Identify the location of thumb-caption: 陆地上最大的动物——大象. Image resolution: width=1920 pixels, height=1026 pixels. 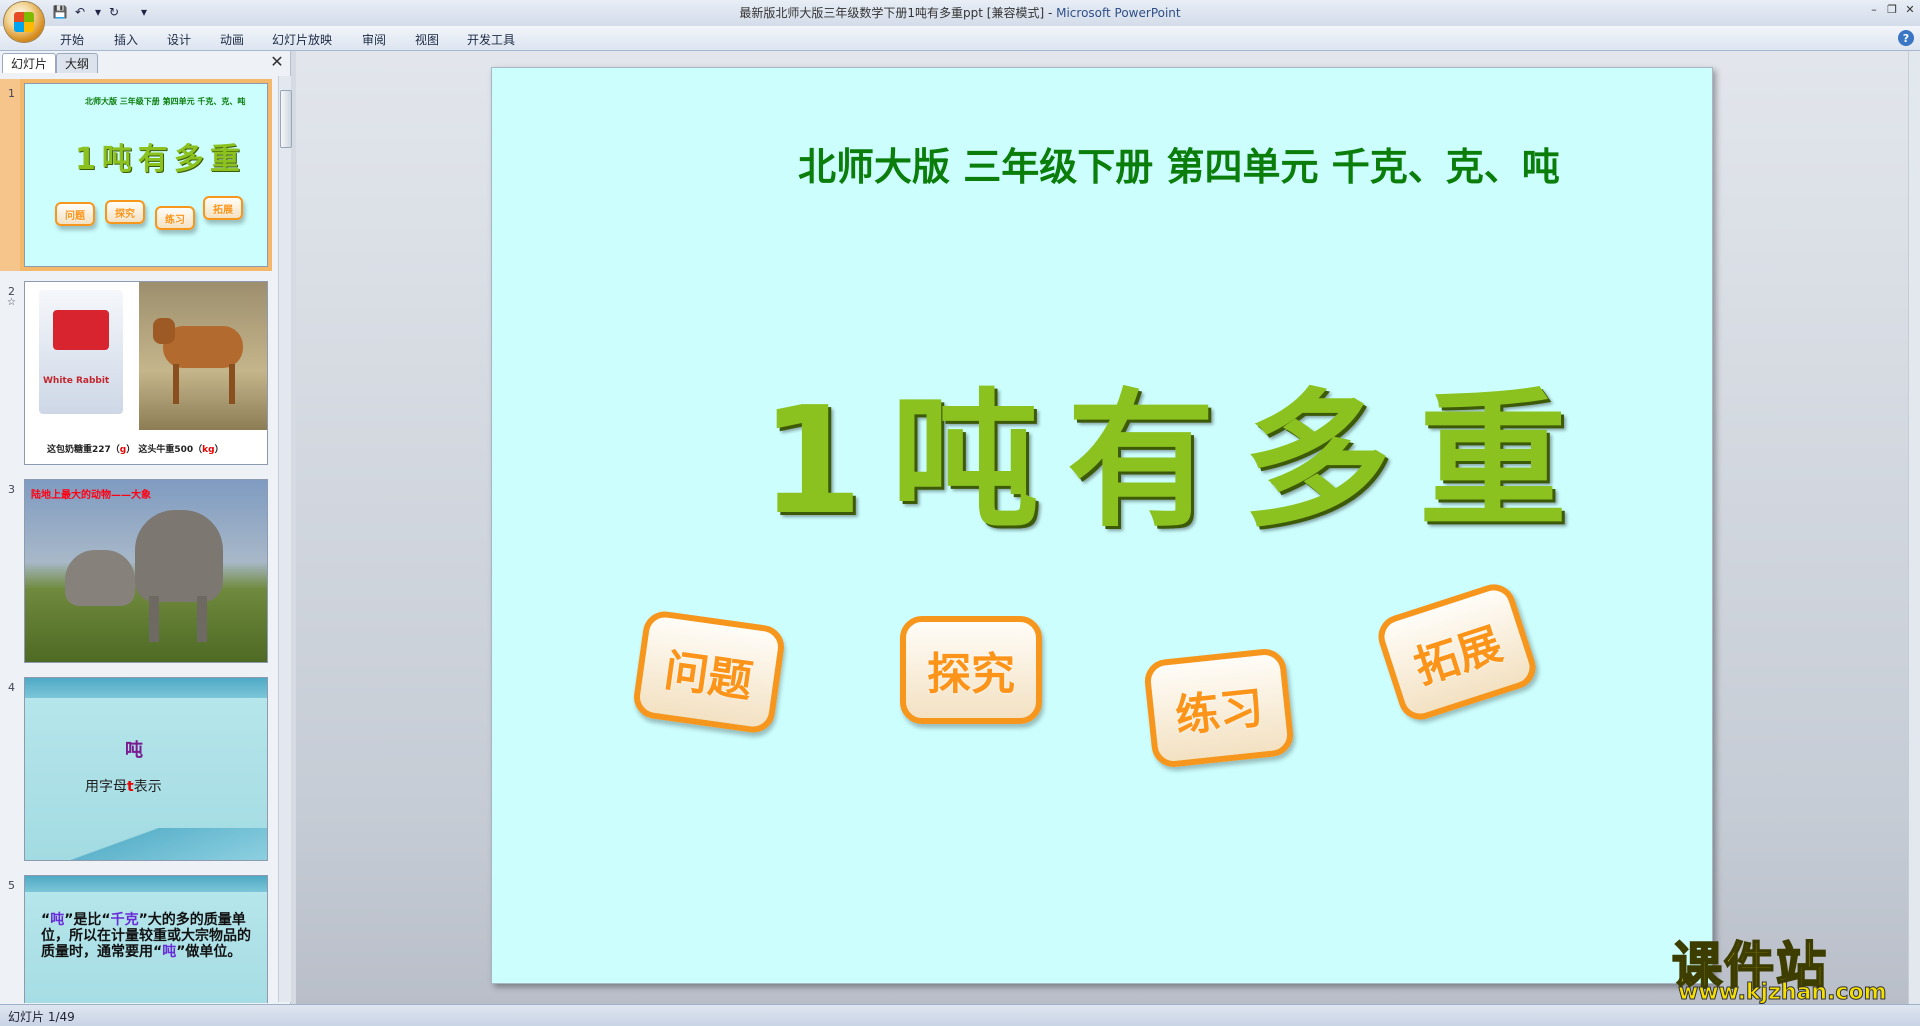
(91, 495).